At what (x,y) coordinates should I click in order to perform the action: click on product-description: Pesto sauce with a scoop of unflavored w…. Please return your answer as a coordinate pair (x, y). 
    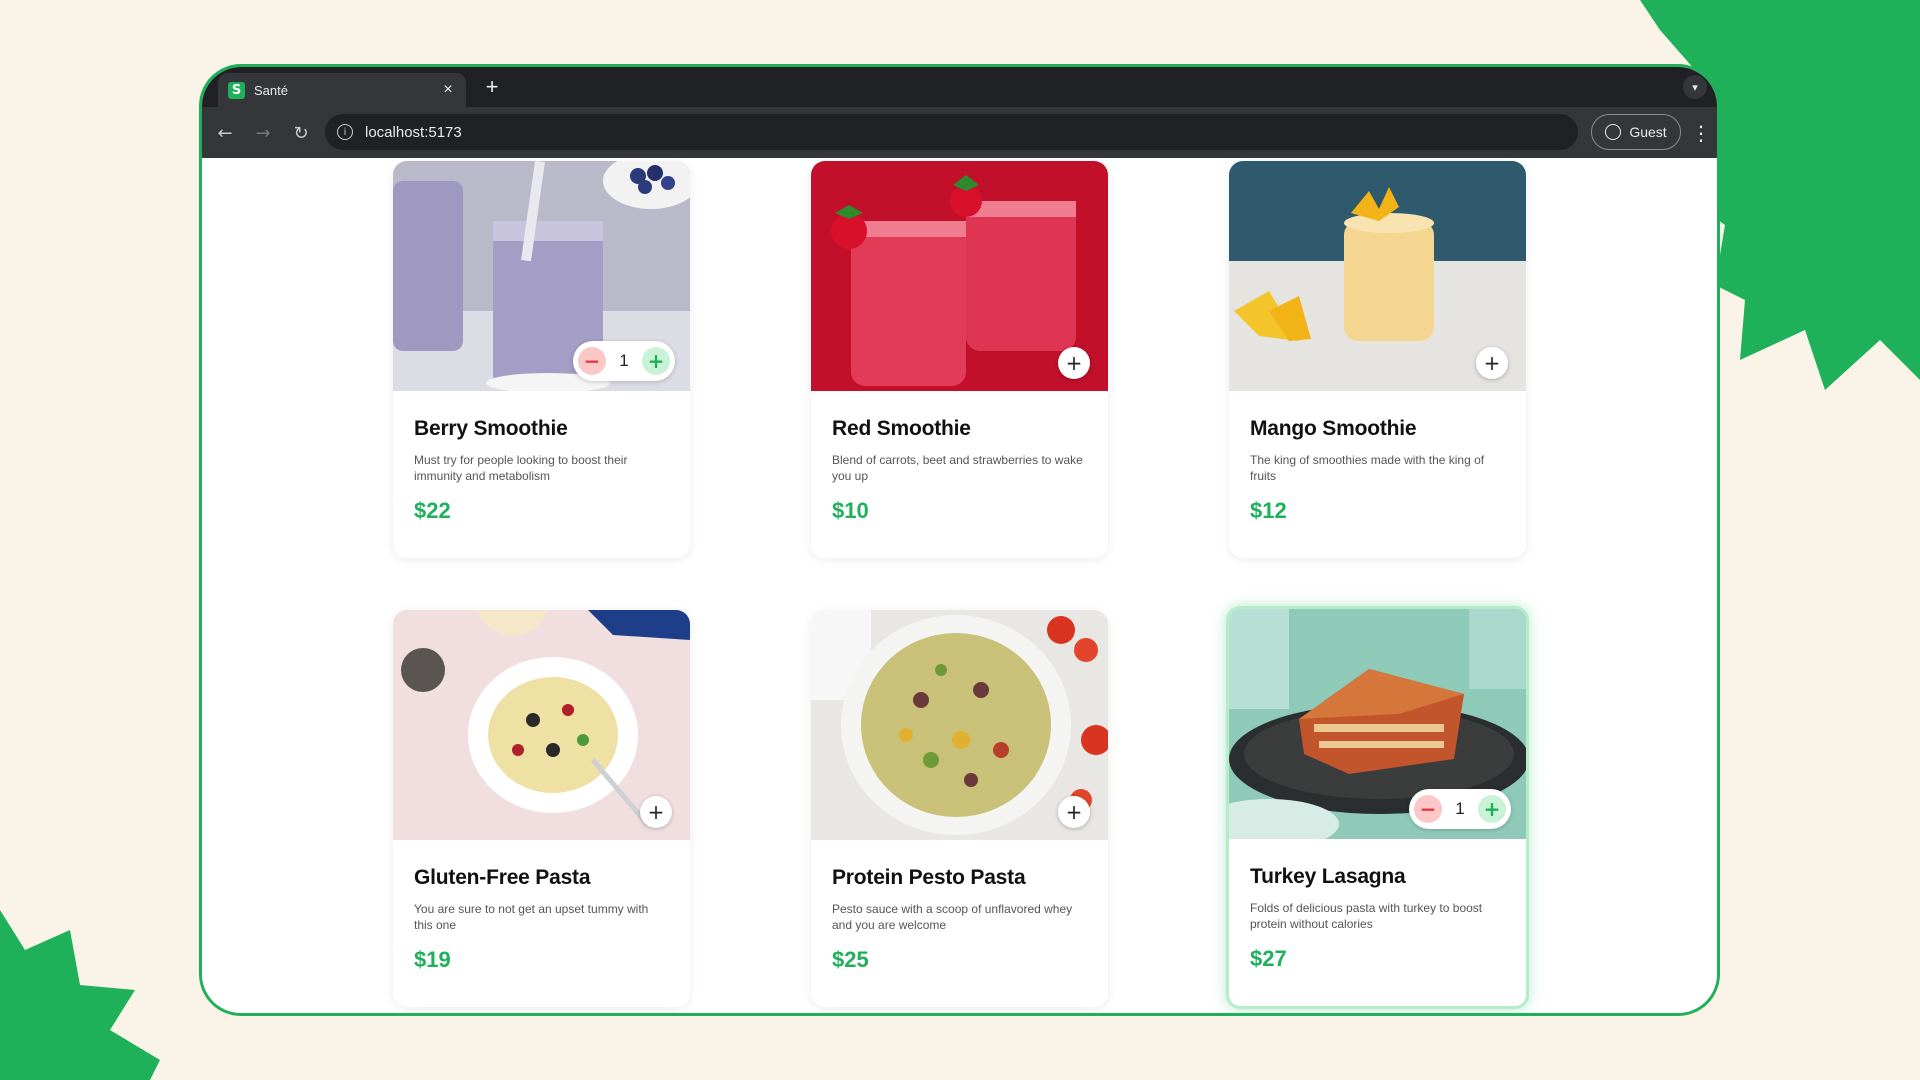
    Looking at the image, I should click on (952, 917).